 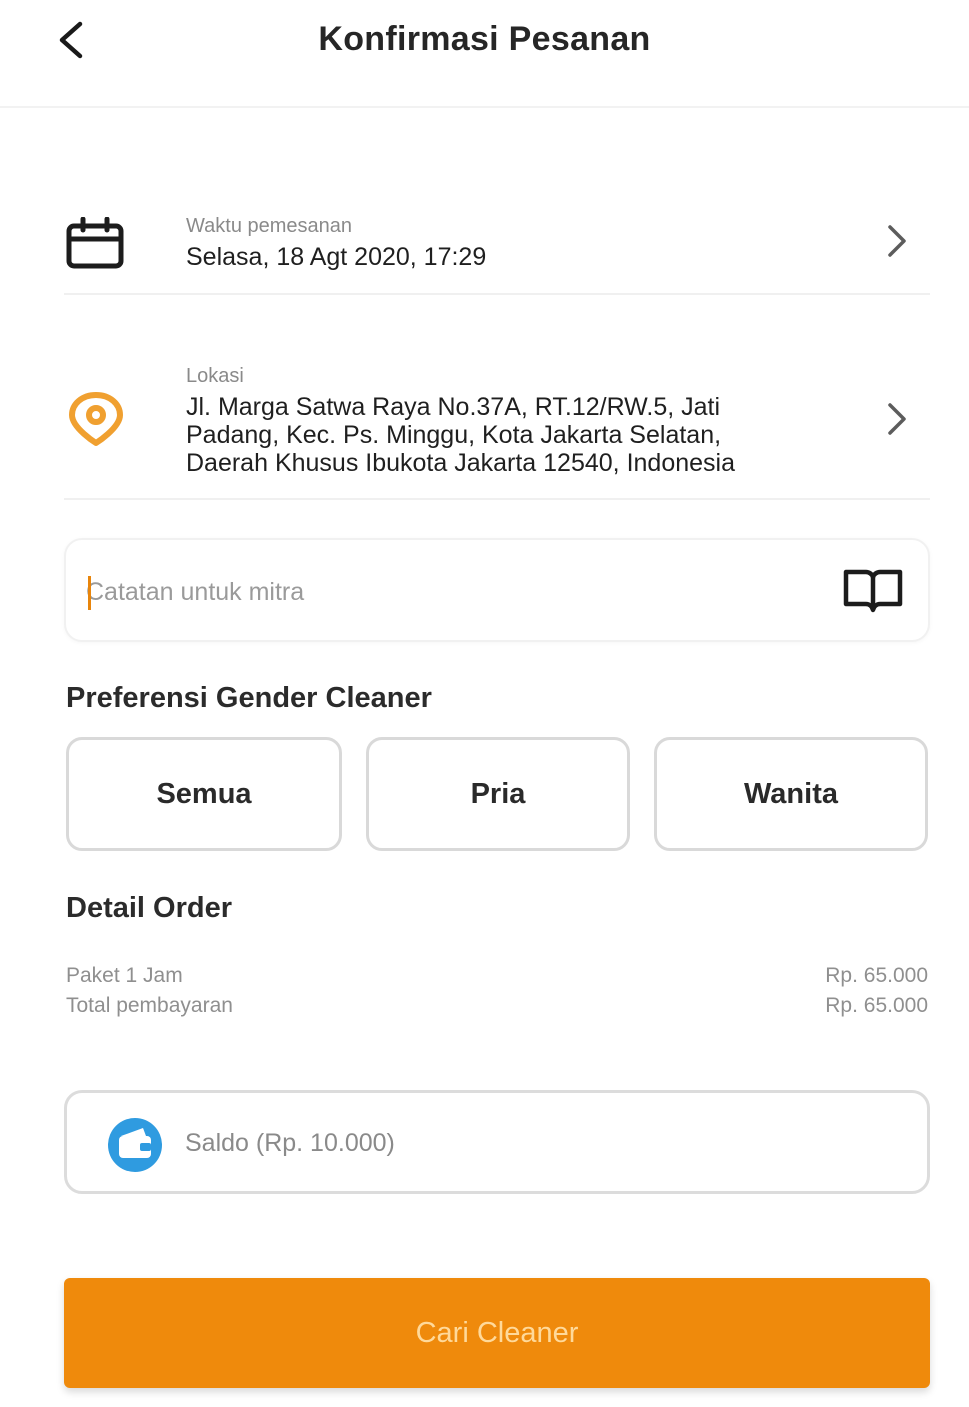 What do you see at coordinates (873, 590) in the screenshot?
I see `book-icon` at bounding box center [873, 590].